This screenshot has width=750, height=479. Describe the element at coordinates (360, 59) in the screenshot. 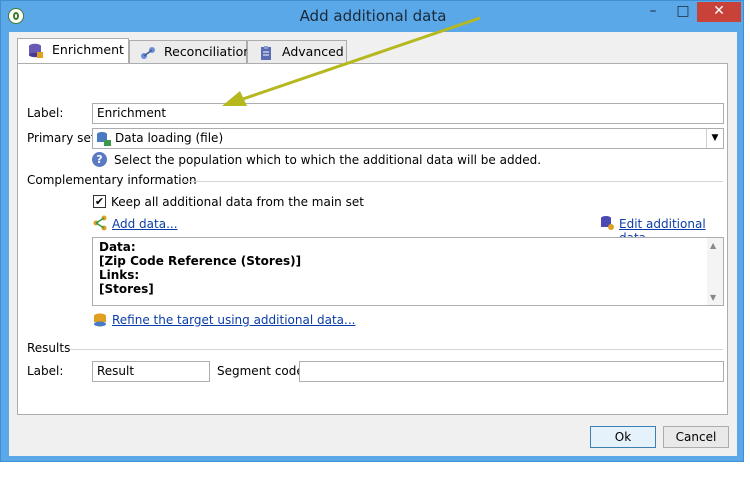

I see `arrow-shaft` at that location.